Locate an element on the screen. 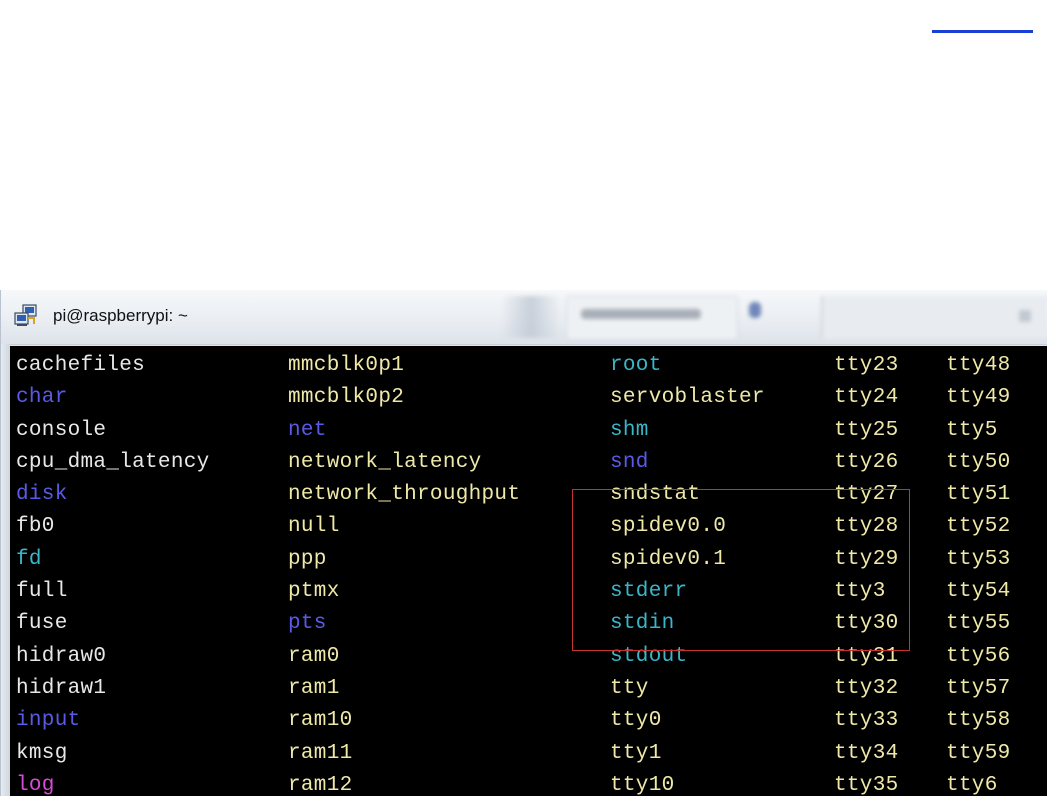  device-entry: fuse is located at coordinates (42, 624).